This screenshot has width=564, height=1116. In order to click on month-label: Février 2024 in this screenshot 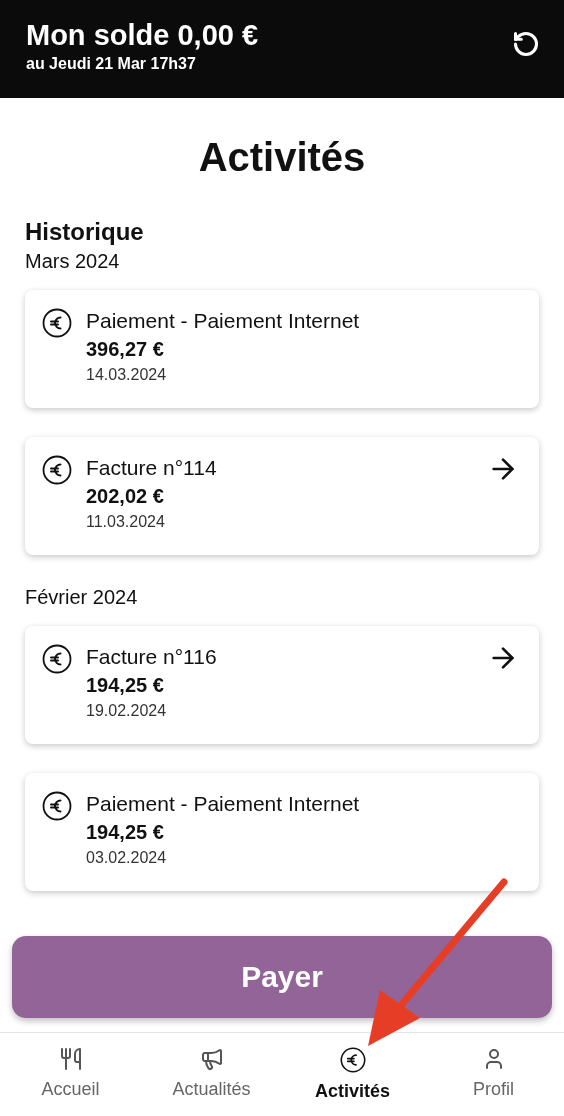, I will do `click(82, 597)`.